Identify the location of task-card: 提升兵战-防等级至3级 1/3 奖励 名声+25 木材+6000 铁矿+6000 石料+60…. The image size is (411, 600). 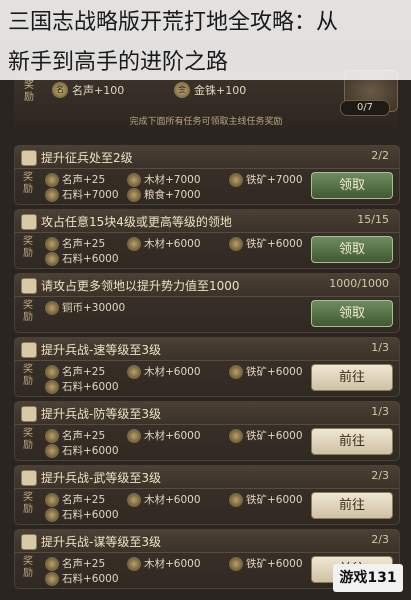
(207, 431).